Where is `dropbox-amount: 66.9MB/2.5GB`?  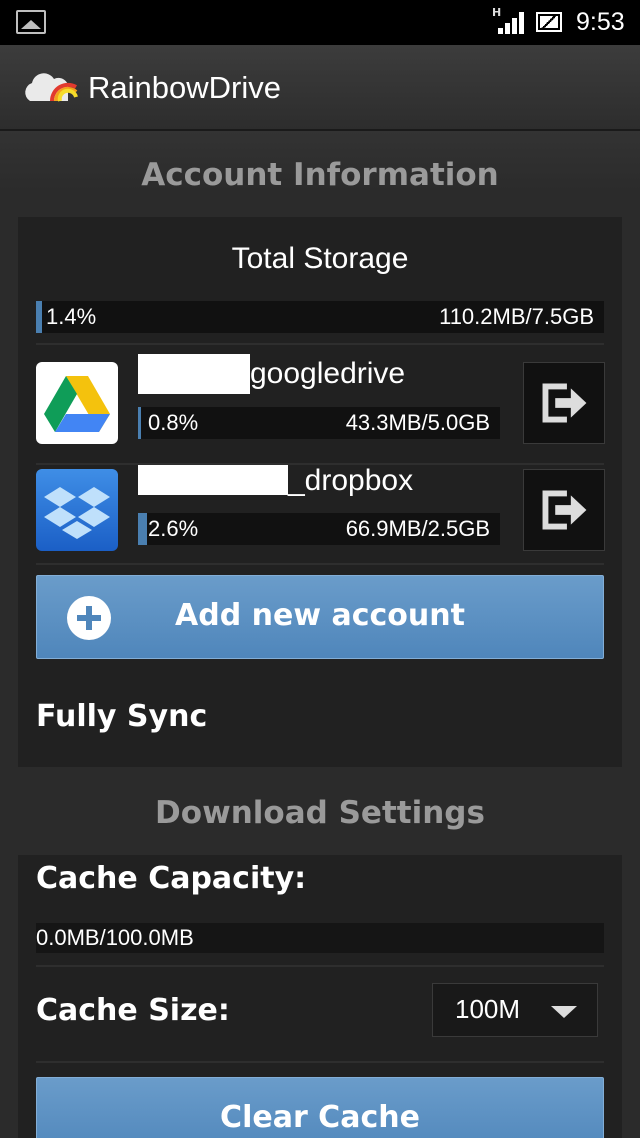 dropbox-amount: 66.9MB/2.5GB is located at coordinates (417, 528).